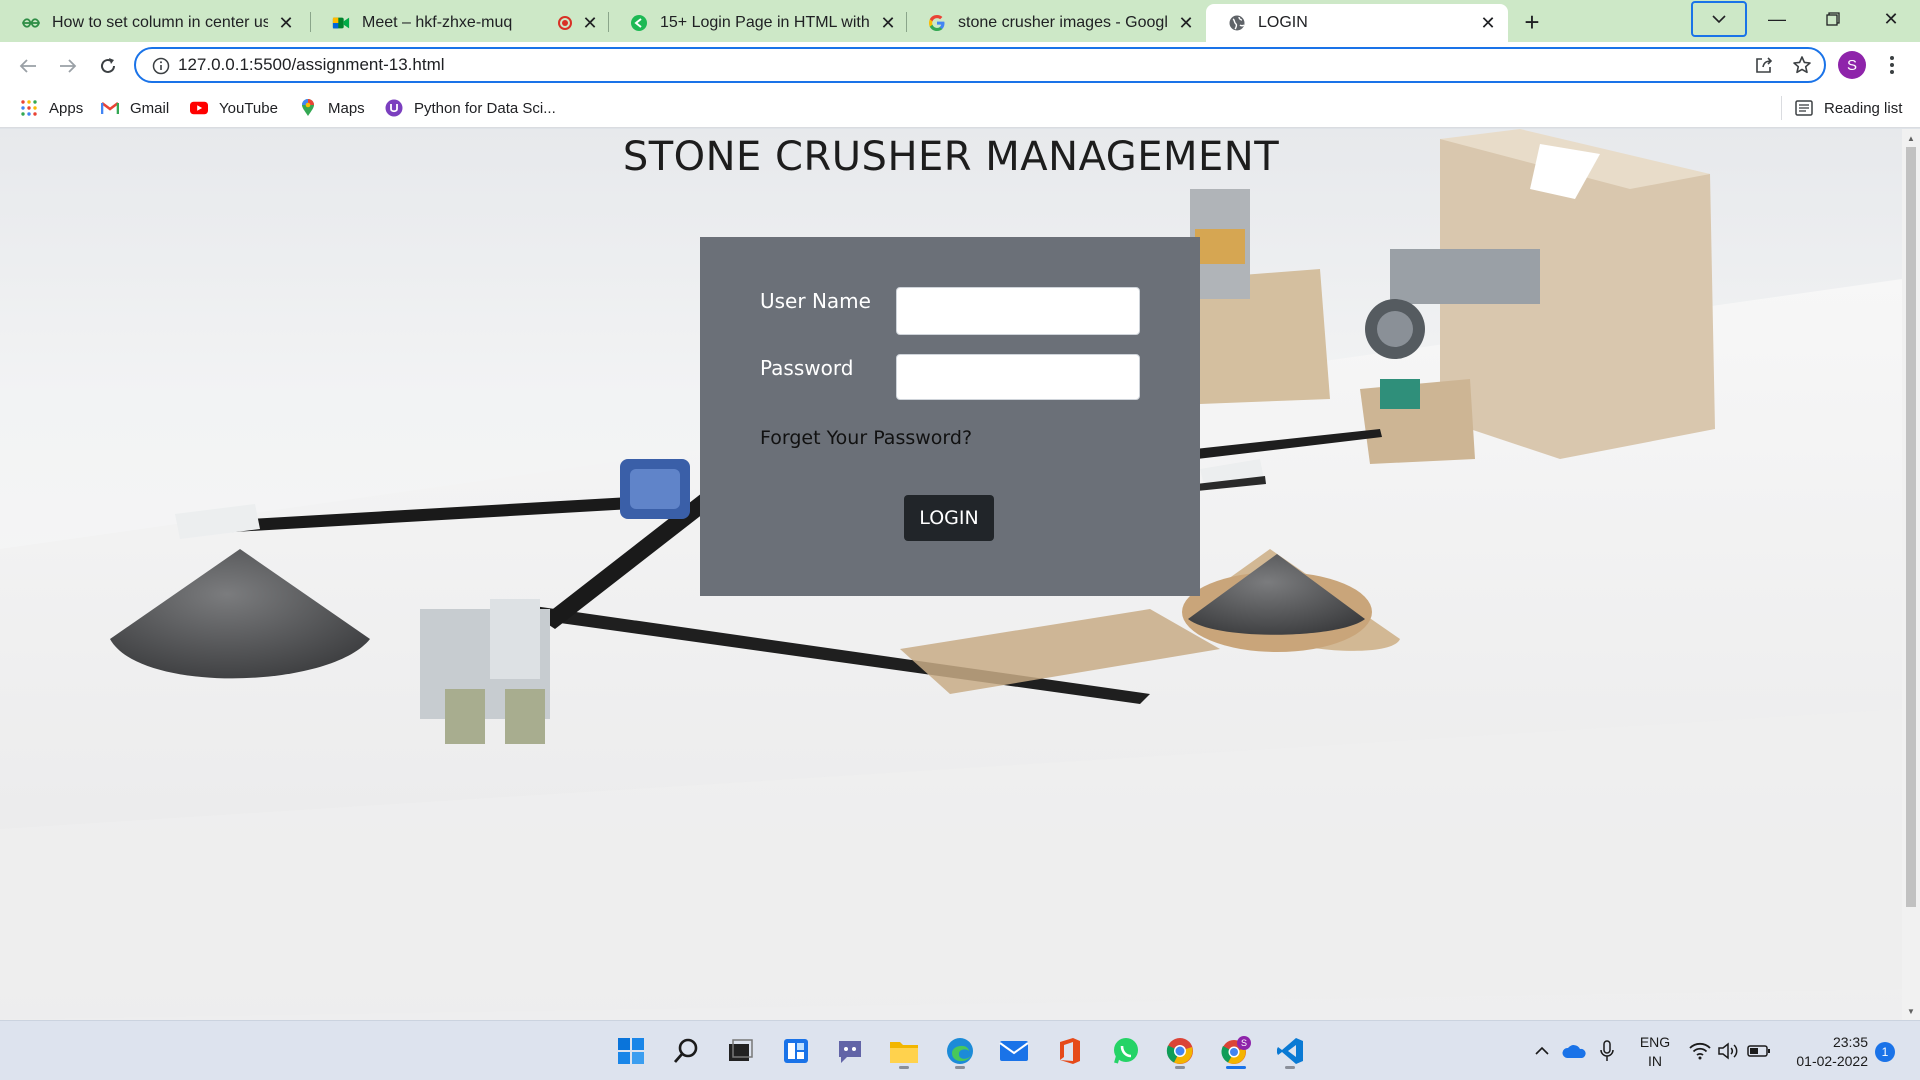  Describe the element at coordinates (904, 1051) in the screenshot. I see `file-explorer-icon` at that location.